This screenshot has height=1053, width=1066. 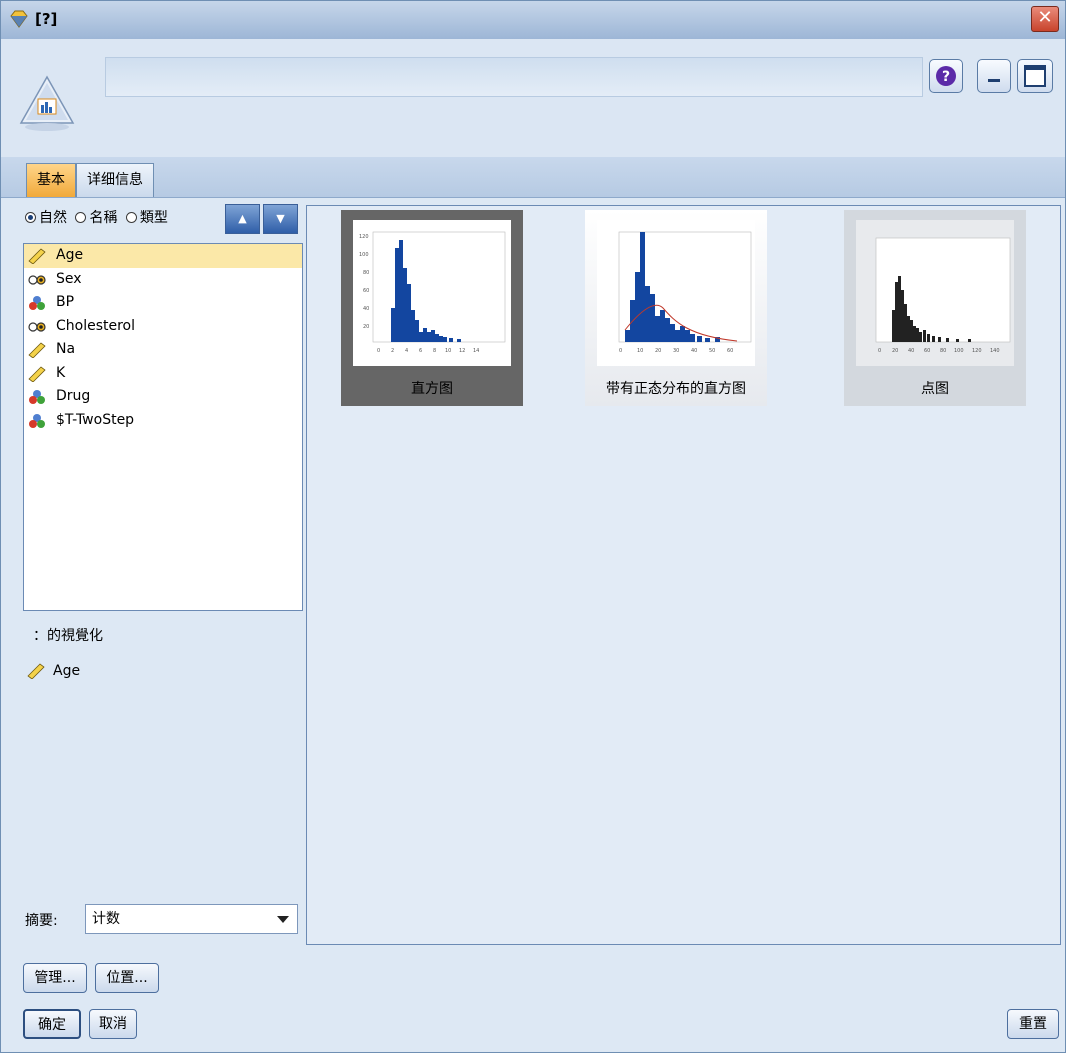 I want to click on svg-text: 2, so click(x=392, y=351).